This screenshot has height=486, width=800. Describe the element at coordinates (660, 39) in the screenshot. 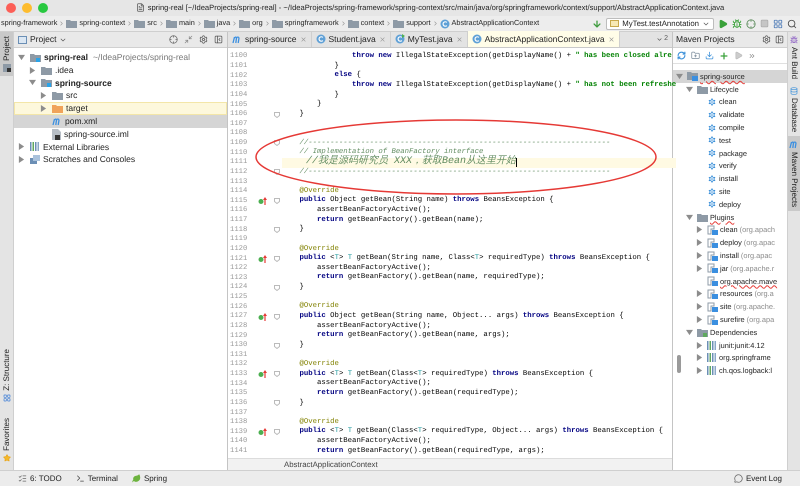

I see `dropdown-caret-icon` at that location.